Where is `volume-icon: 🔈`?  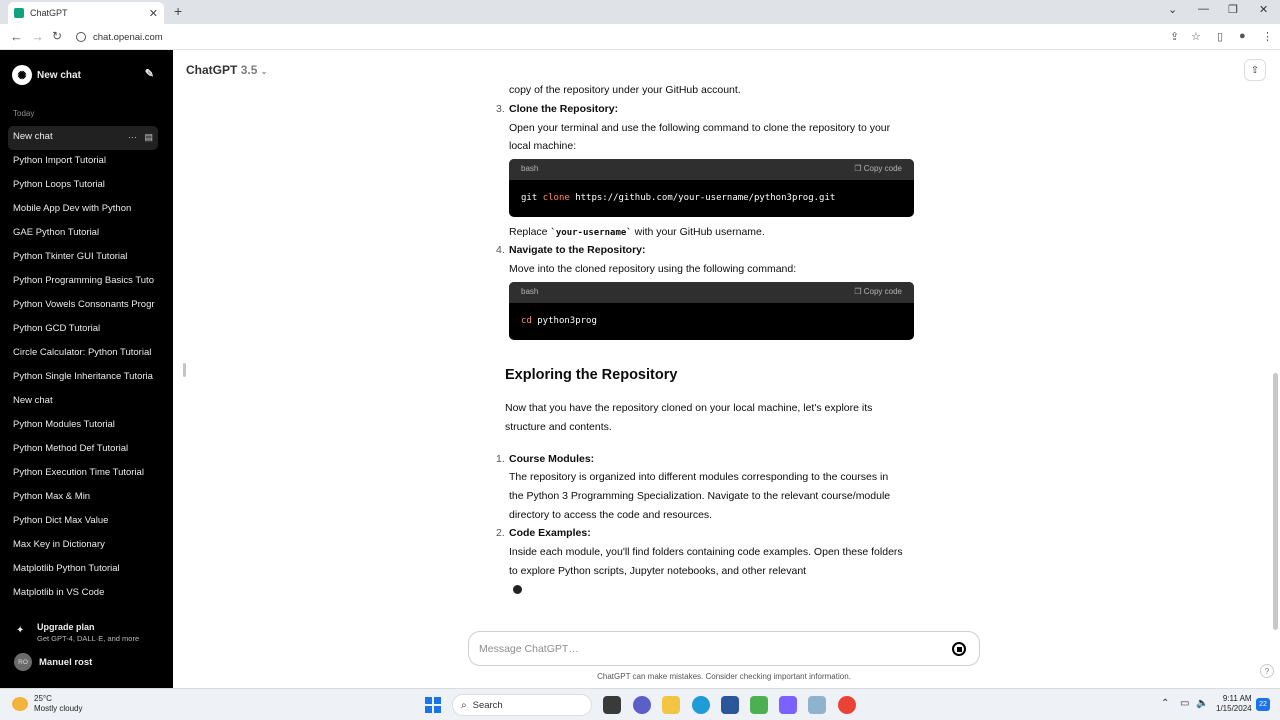 volume-icon: 🔈 is located at coordinates (1202, 703).